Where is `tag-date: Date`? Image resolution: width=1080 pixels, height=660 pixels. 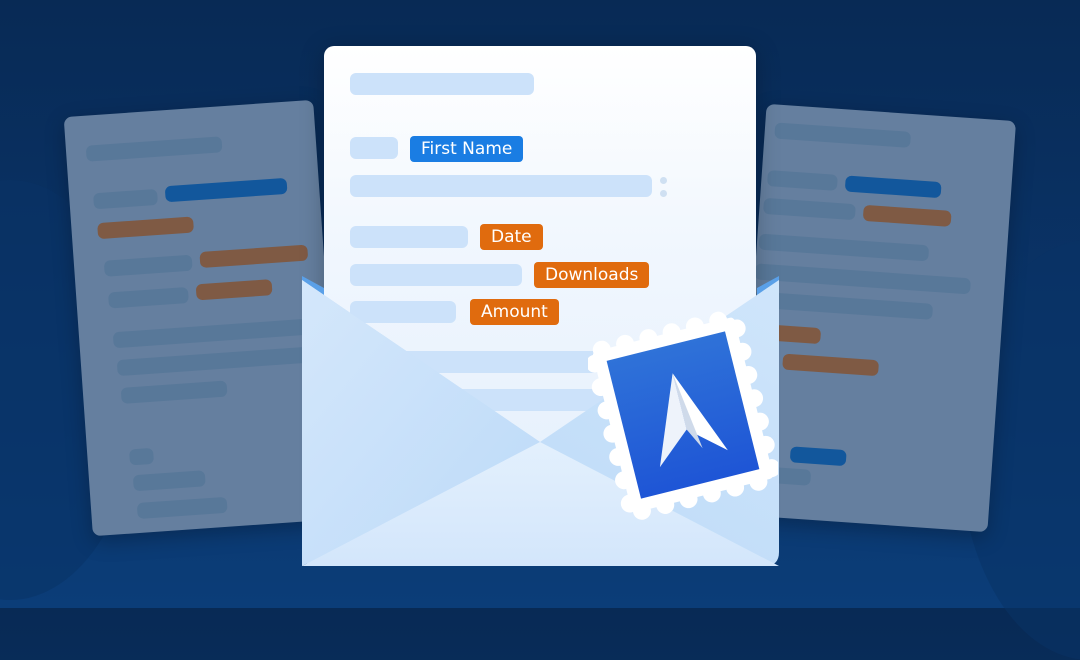
tag-date: Date is located at coordinates (511, 237).